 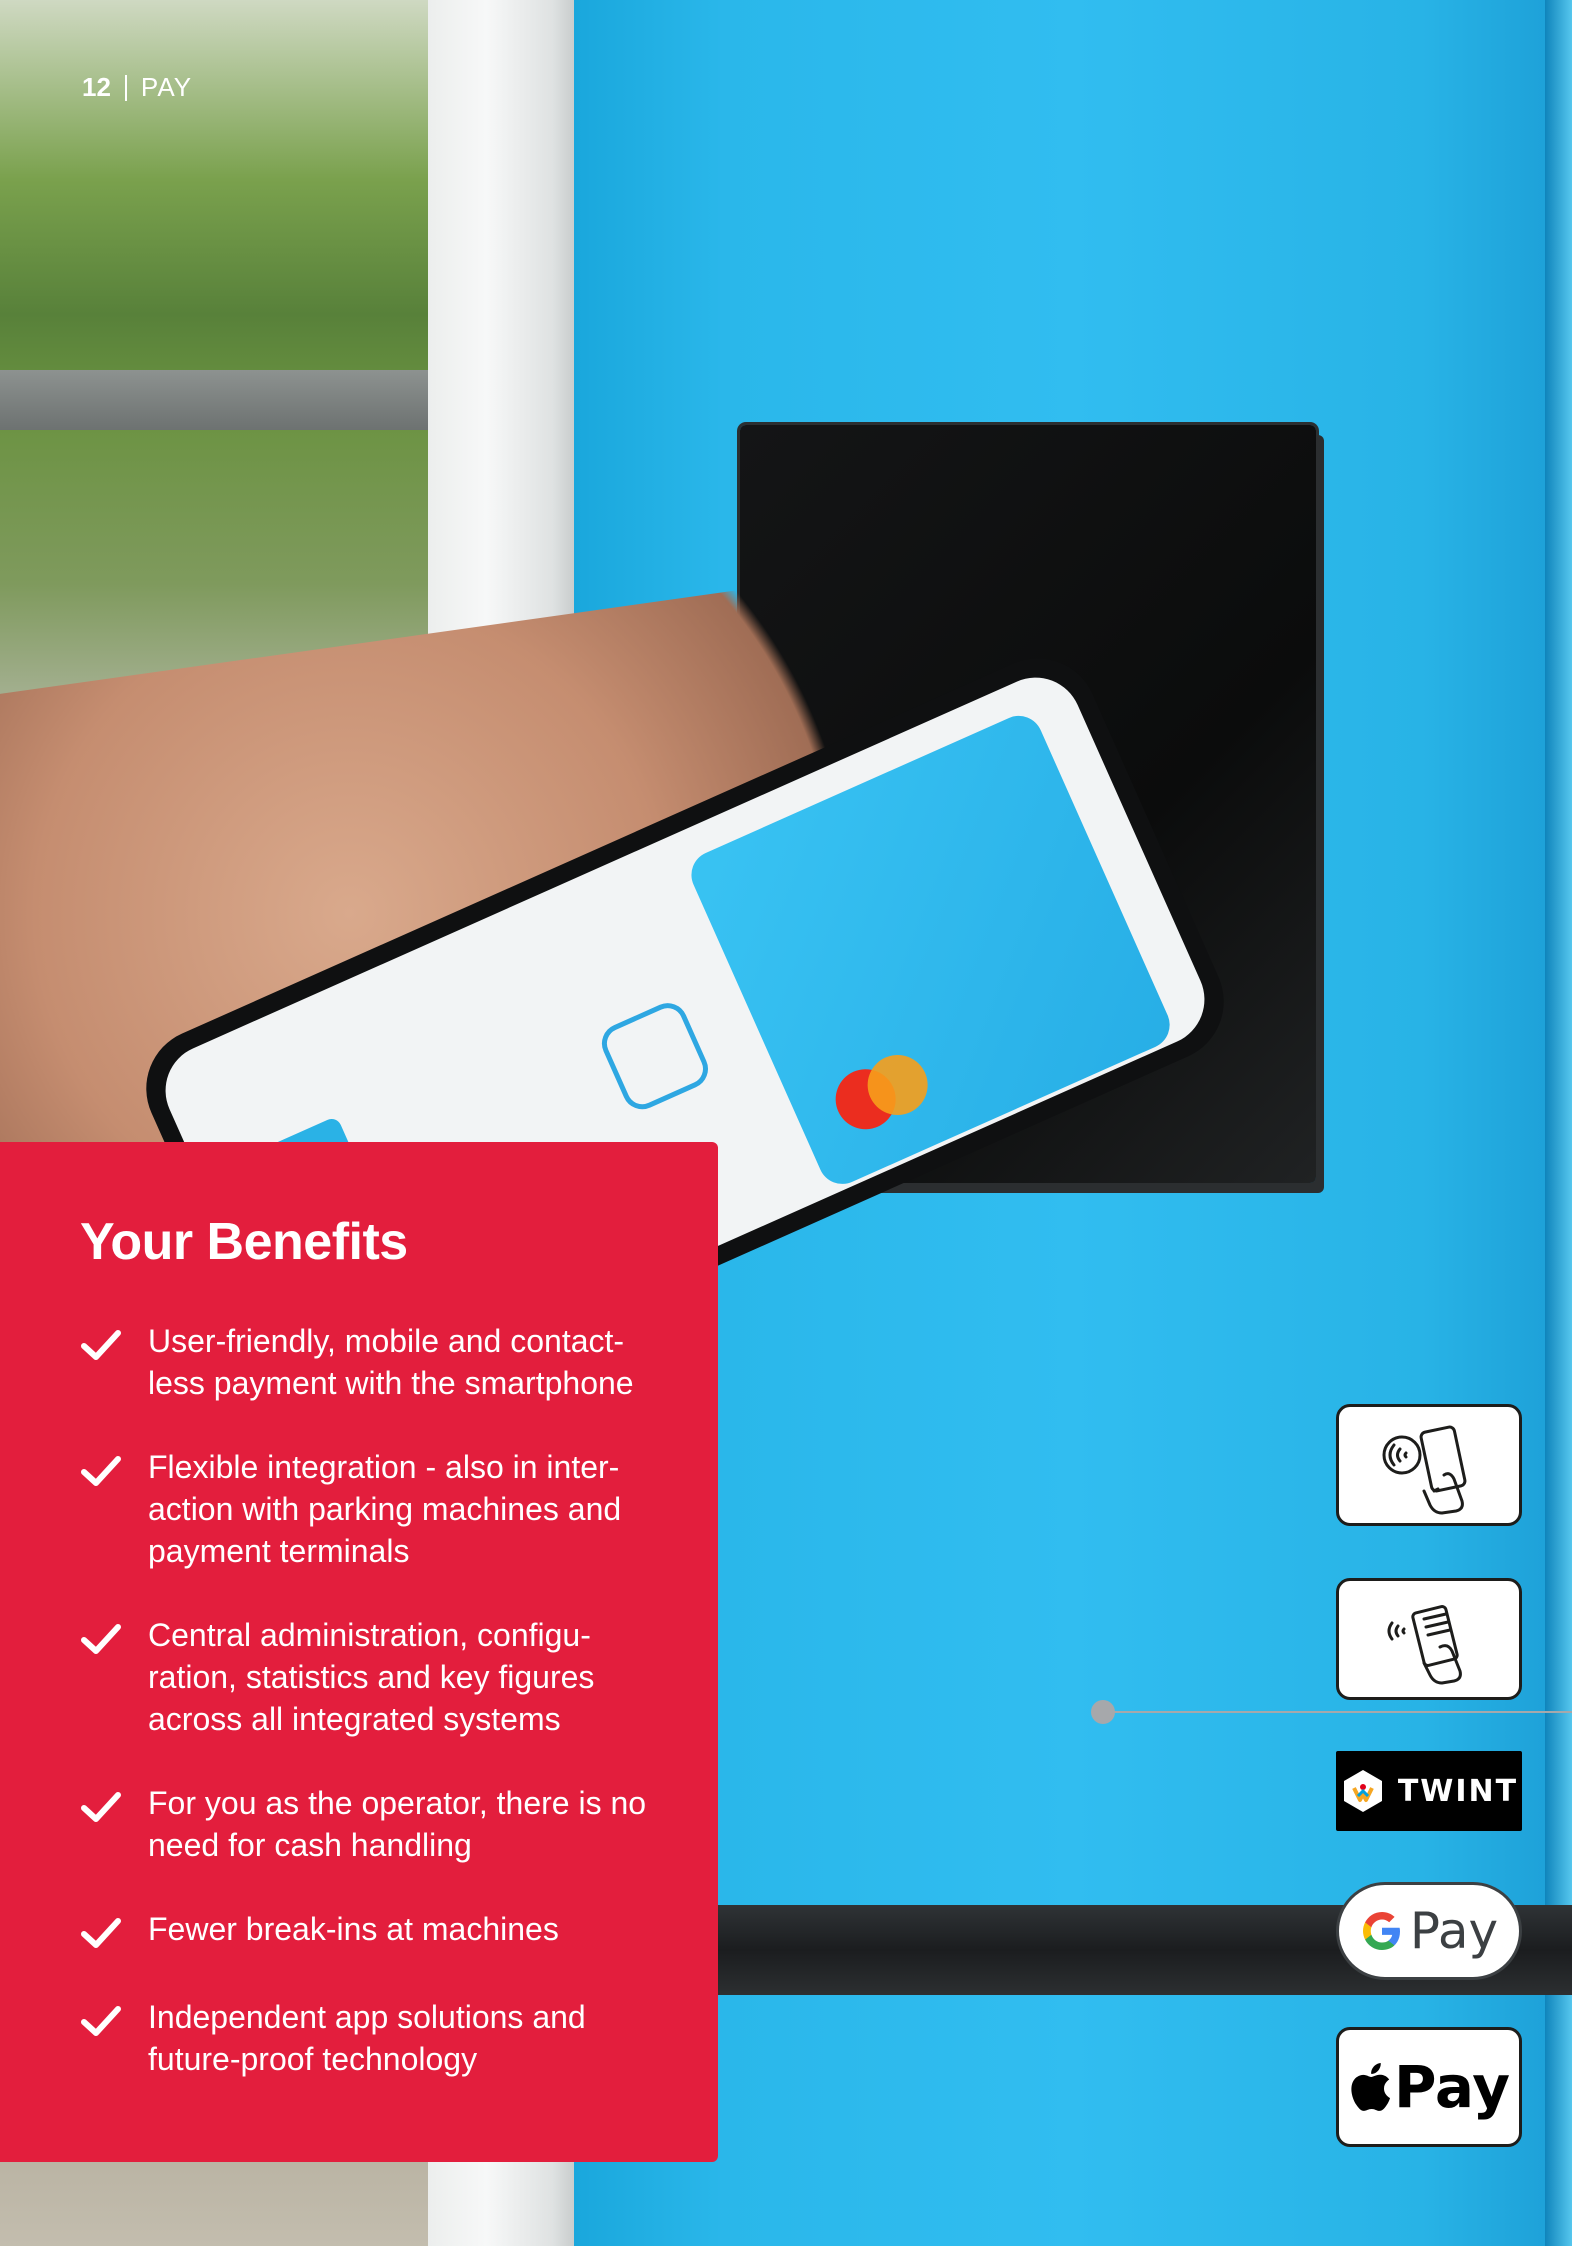 What do you see at coordinates (1452, 2087) in the screenshot?
I see `apple-pay-label: Pay` at bounding box center [1452, 2087].